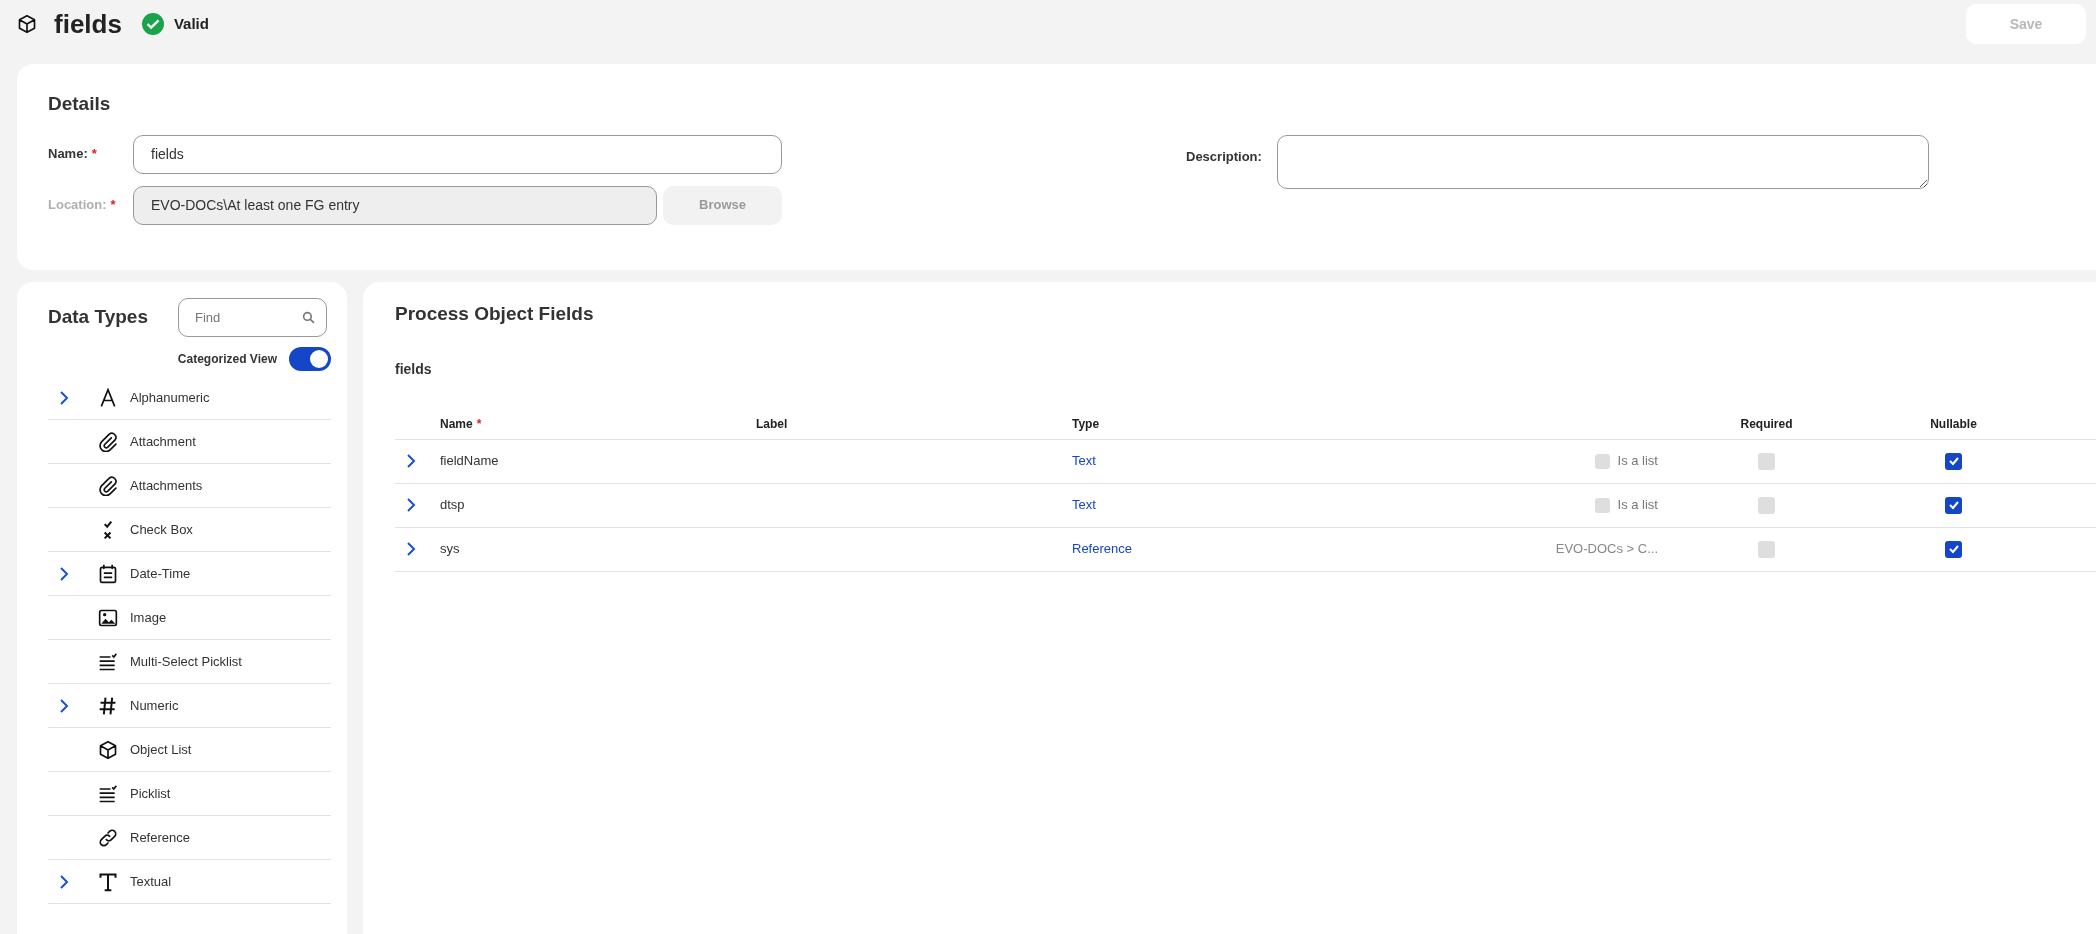  What do you see at coordinates (470, 461) in the screenshot?
I see `table-cell-text: fieldName` at bounding box center [470, 461].